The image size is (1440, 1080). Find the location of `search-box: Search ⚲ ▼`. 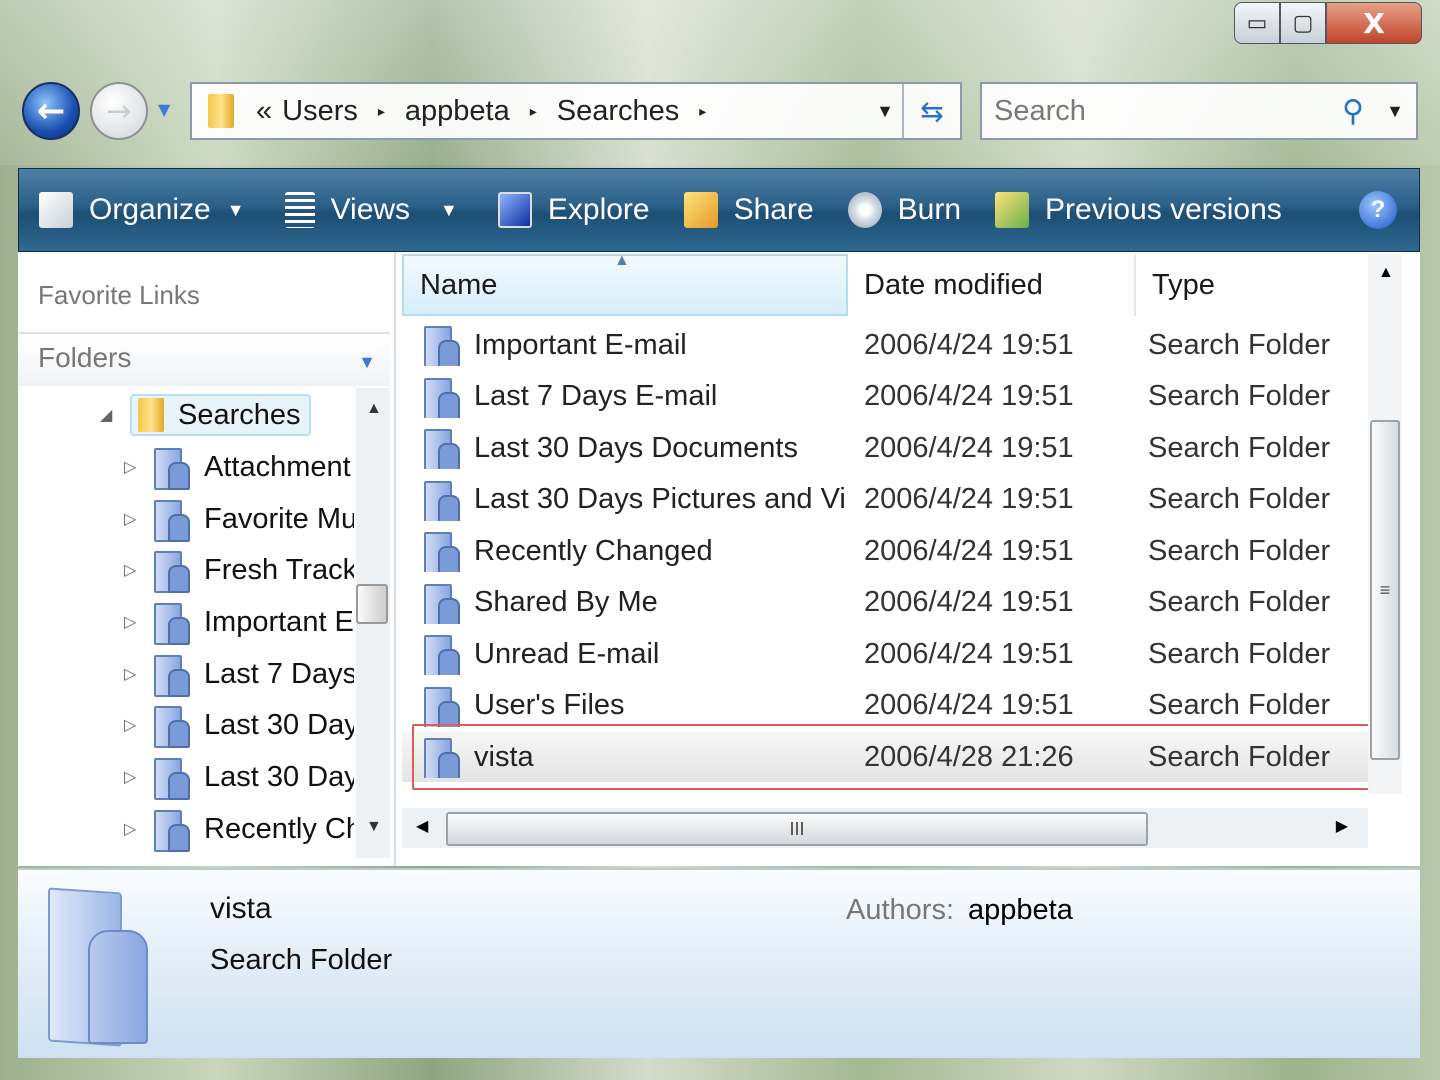

search-box: Search ⚲ ▼ is located at coordinates (1199, 111).